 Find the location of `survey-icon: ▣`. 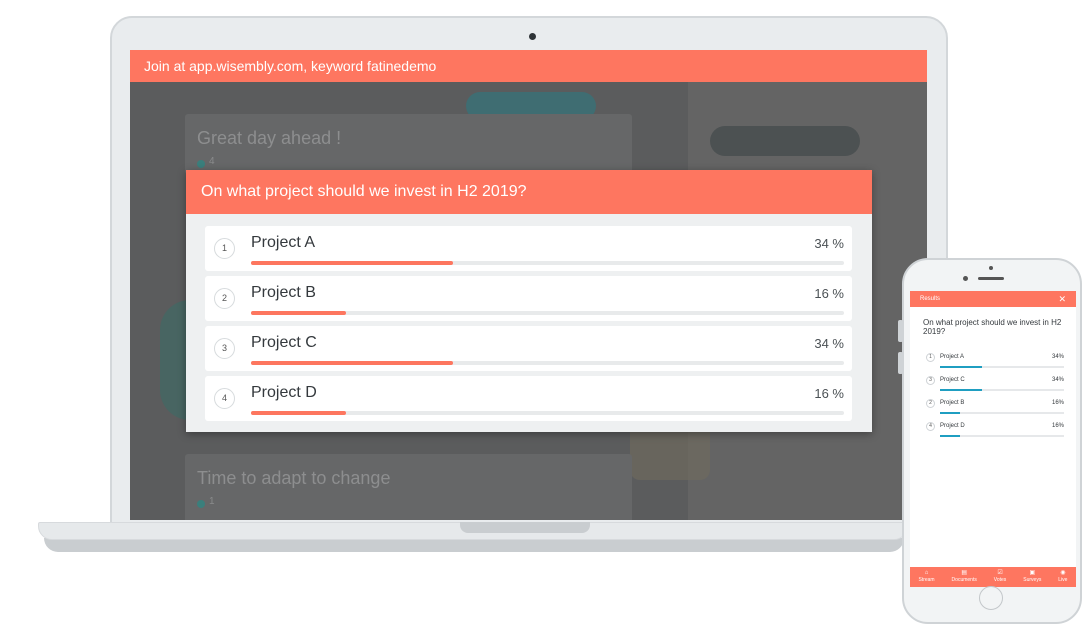

survey-icon: ▣ is located at coordinates (1032, 573).